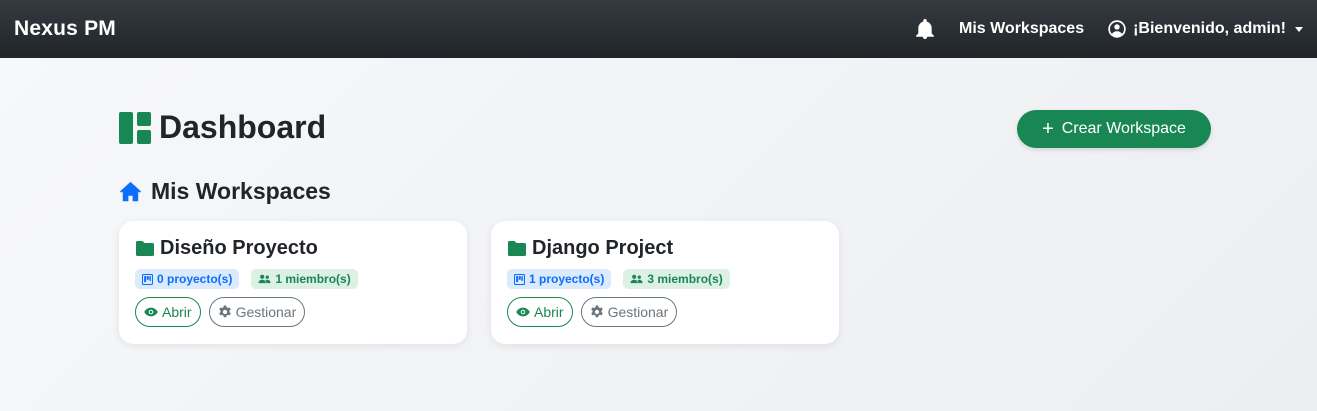  I want to click on page-title-text: Dashboard, so click(243, 127).